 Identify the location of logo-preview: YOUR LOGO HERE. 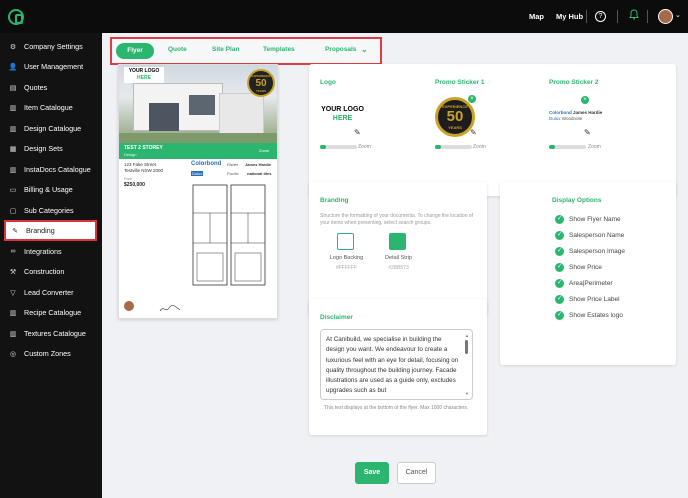
(342, 114).